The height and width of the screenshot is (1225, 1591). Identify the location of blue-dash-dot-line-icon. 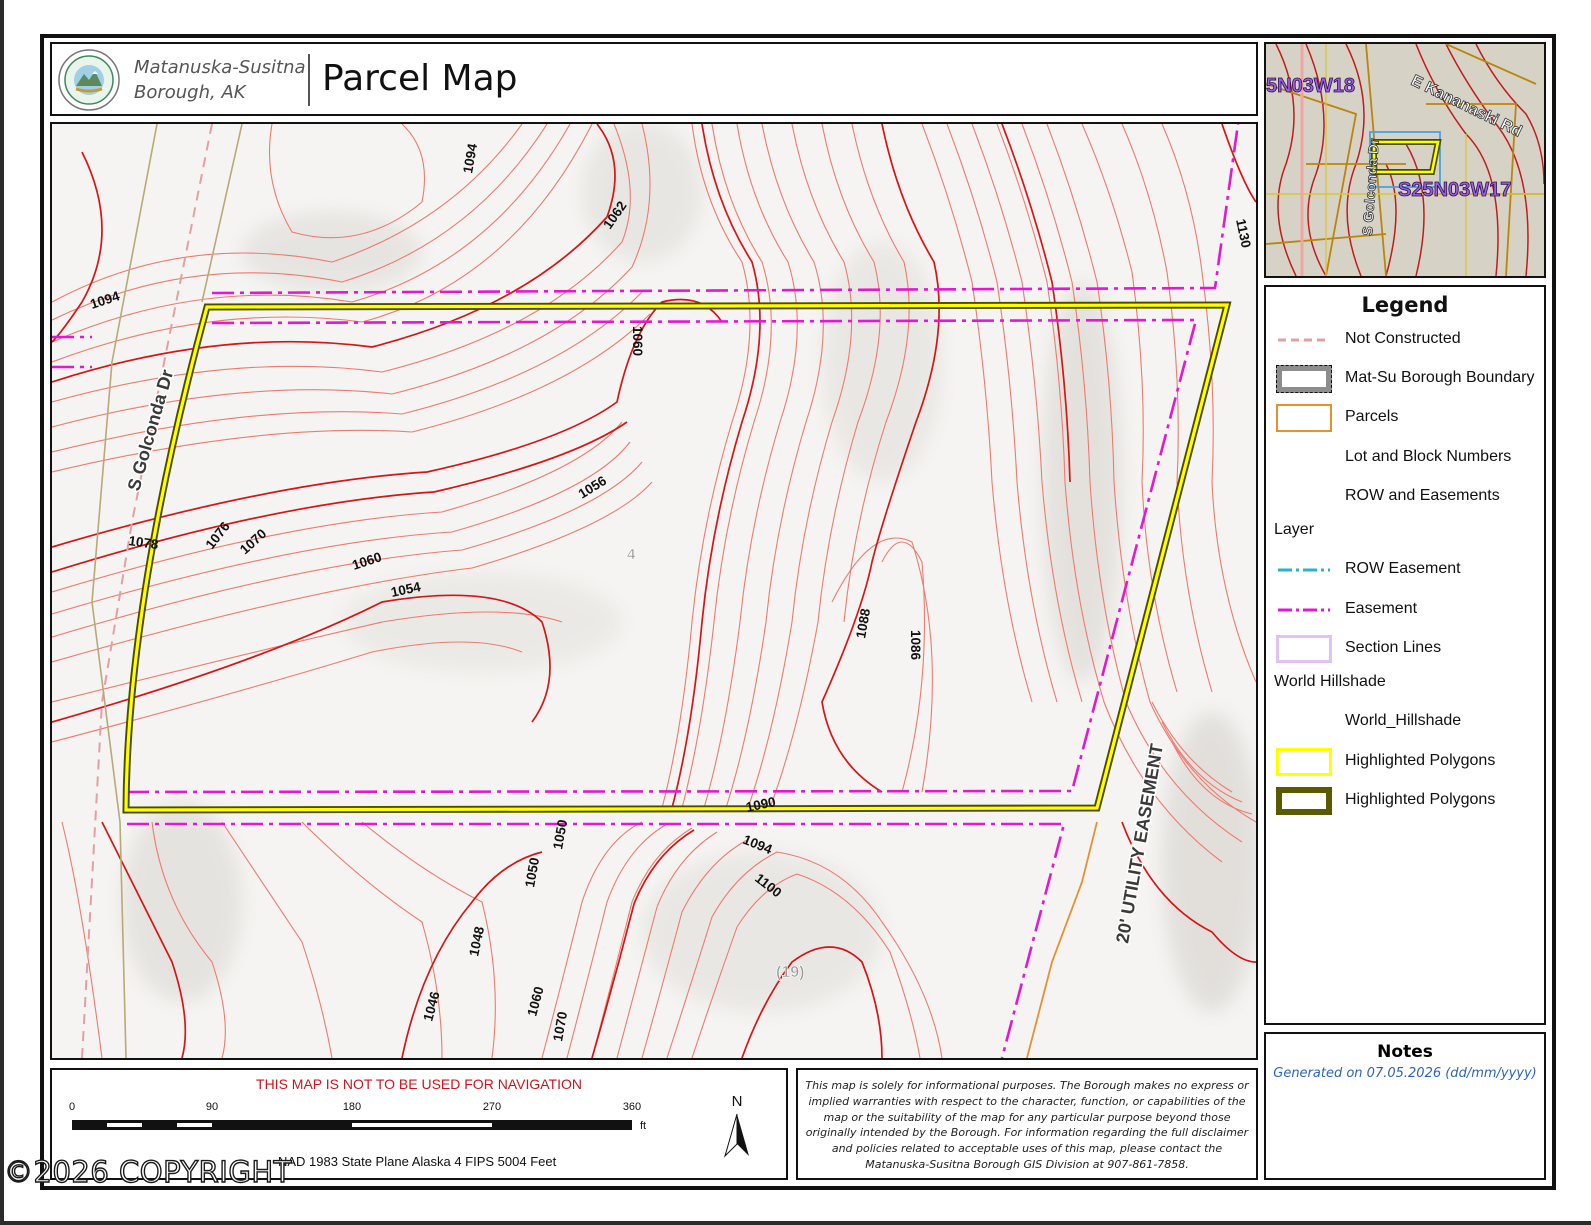
(1304, 570).